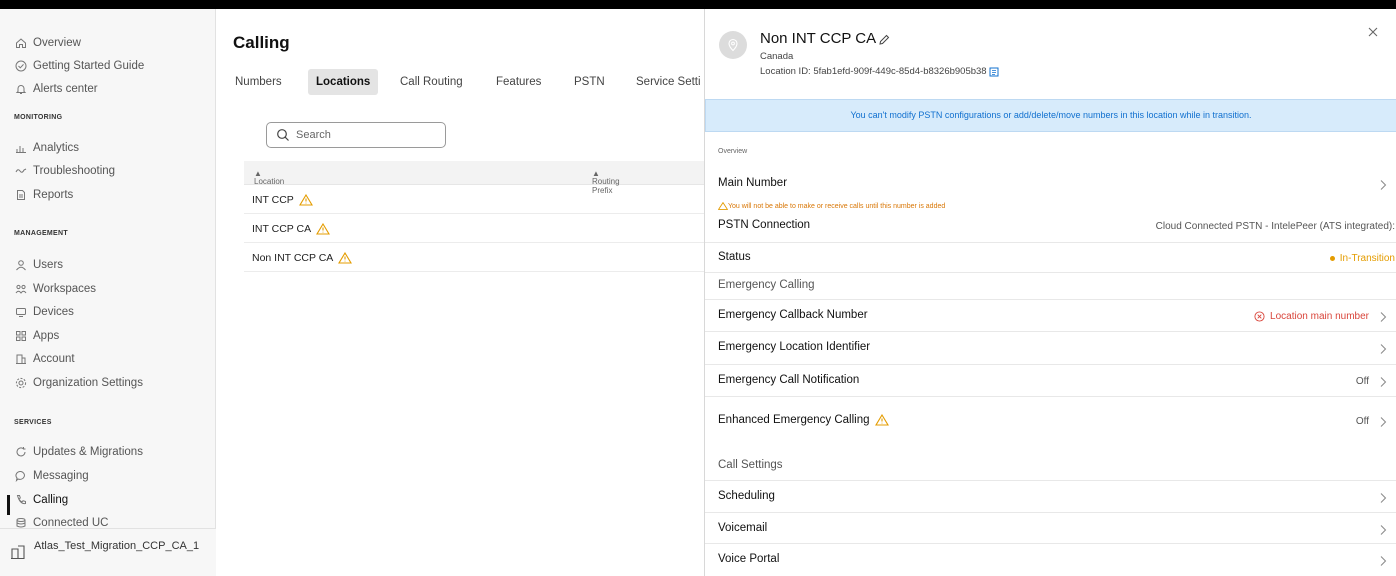 The height and width of the screenshot is (576, 1396). Describe the element at coordinates (1332, 258) in the screenshot. I see `status-dot` at that location.